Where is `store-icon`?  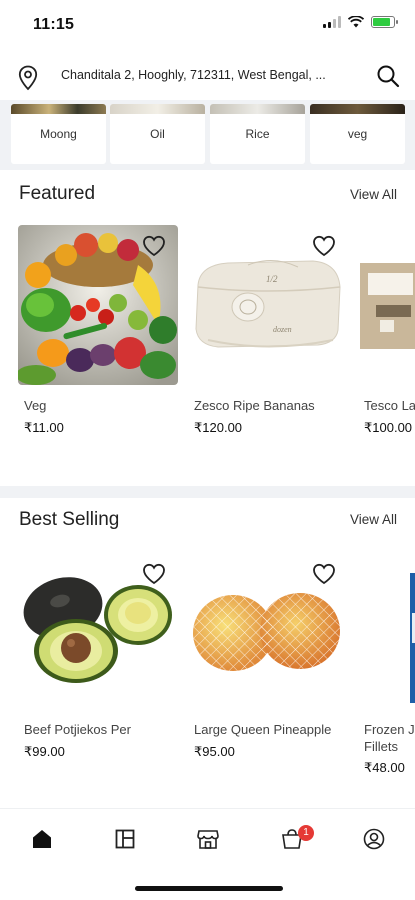
store-icon is located at coordinates (208, 839).